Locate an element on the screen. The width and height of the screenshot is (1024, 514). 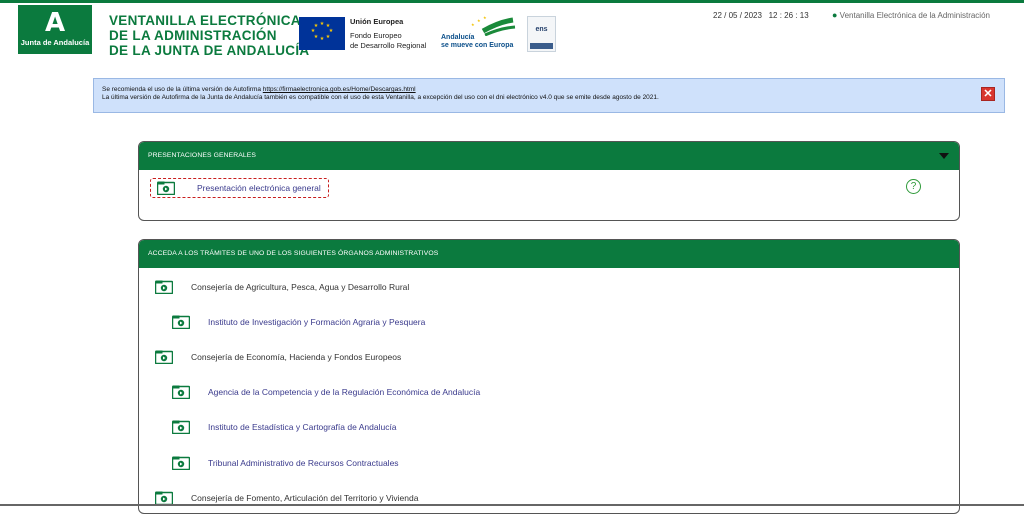
general-panel-title: PRESENTACIONES GENERALES is located at coordinates (202, 155).